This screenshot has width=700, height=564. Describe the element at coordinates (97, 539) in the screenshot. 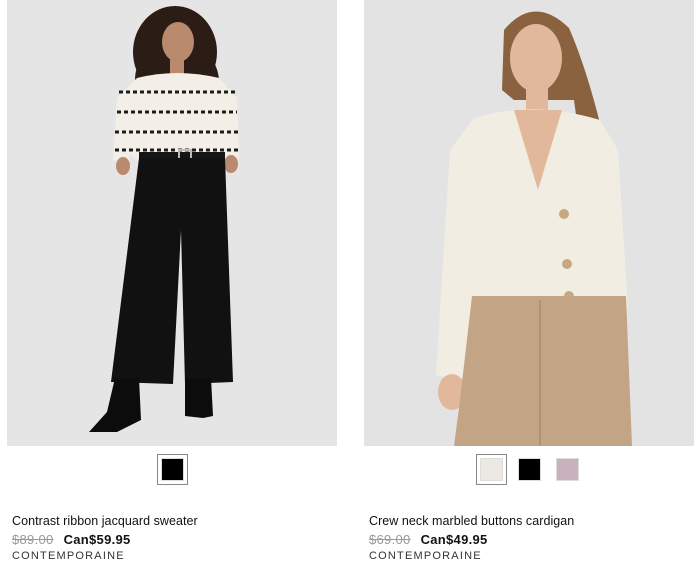

I see `sale-price: Can$59.95` at that location.